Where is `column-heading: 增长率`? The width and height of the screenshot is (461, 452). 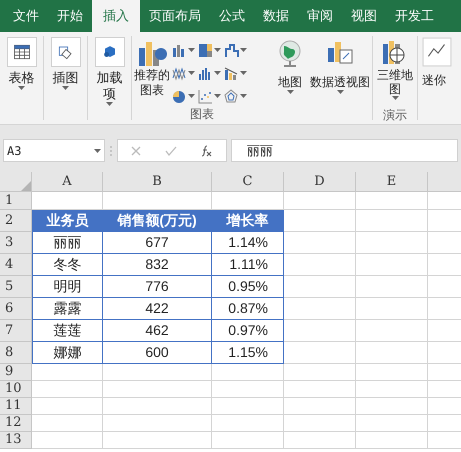 column-heading: 增长率 is located at coordinates (248, 221).